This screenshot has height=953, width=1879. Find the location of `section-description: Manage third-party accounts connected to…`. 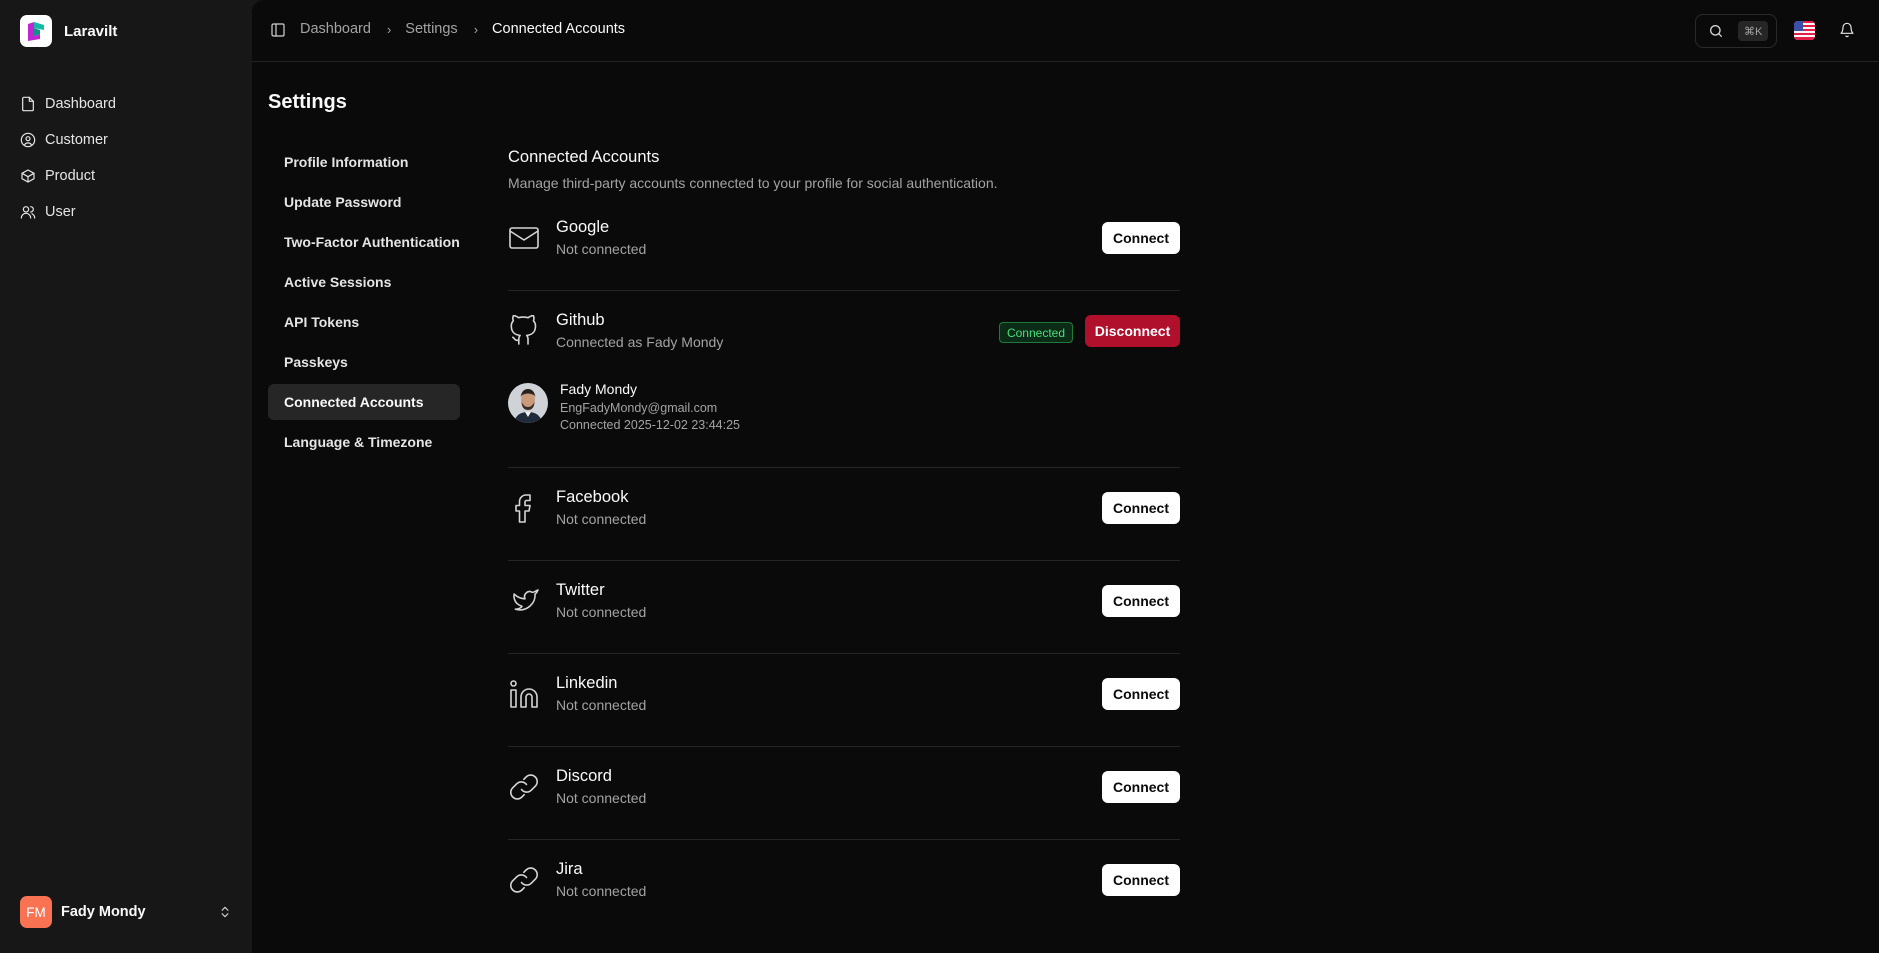

section-description: Manage third-party accounts connected to… is located at coordinates (753, 183).